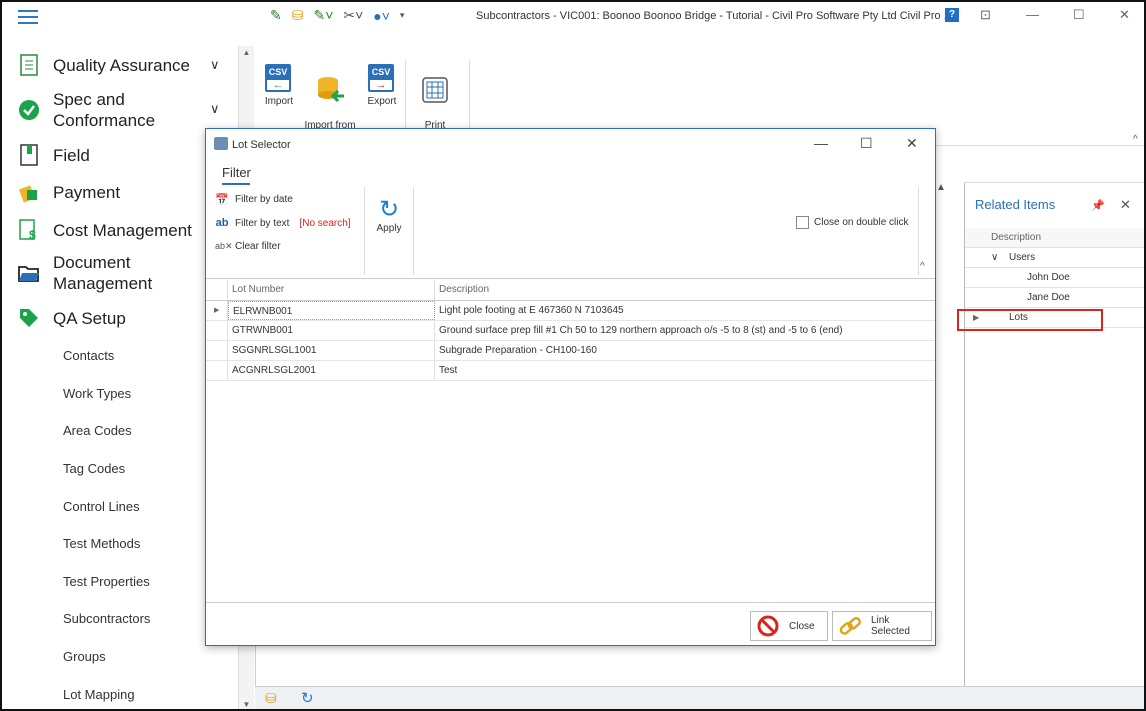 This screenshot has width=1146, height=711. What do you see at coordinates (283, 223) in the screenshot?
I see `filter-by-text-button: ab Filter by text [No search]` at bounding box center [283, 223].